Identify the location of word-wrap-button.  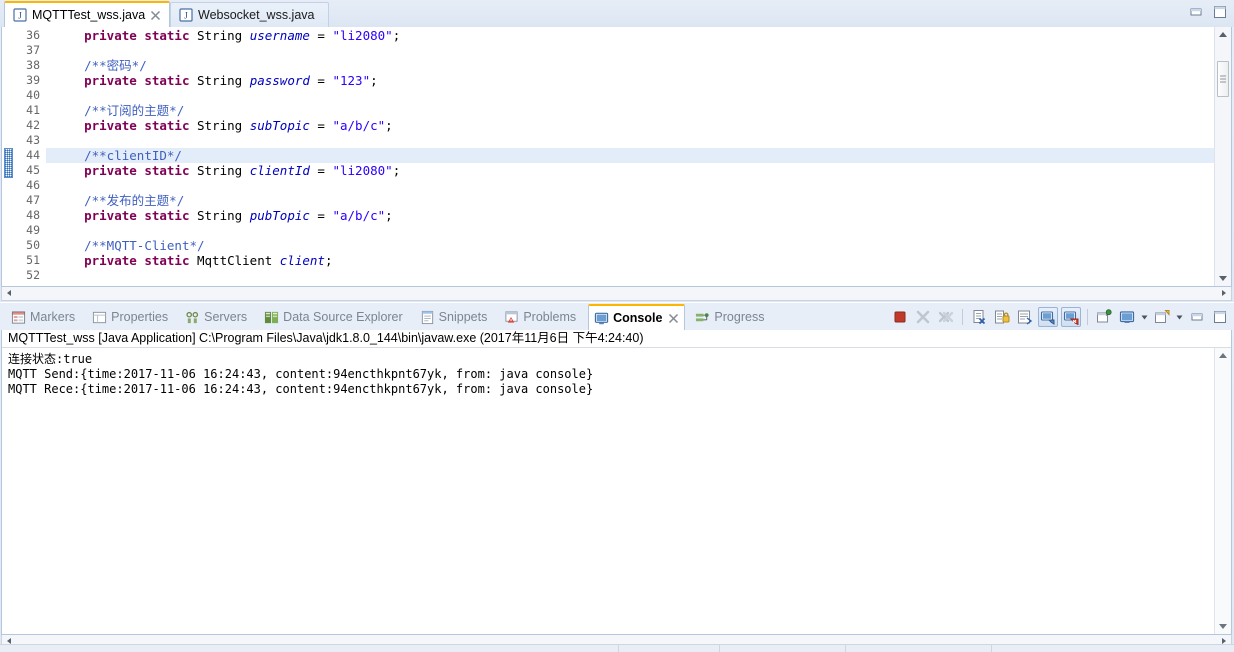
(1025, 317).